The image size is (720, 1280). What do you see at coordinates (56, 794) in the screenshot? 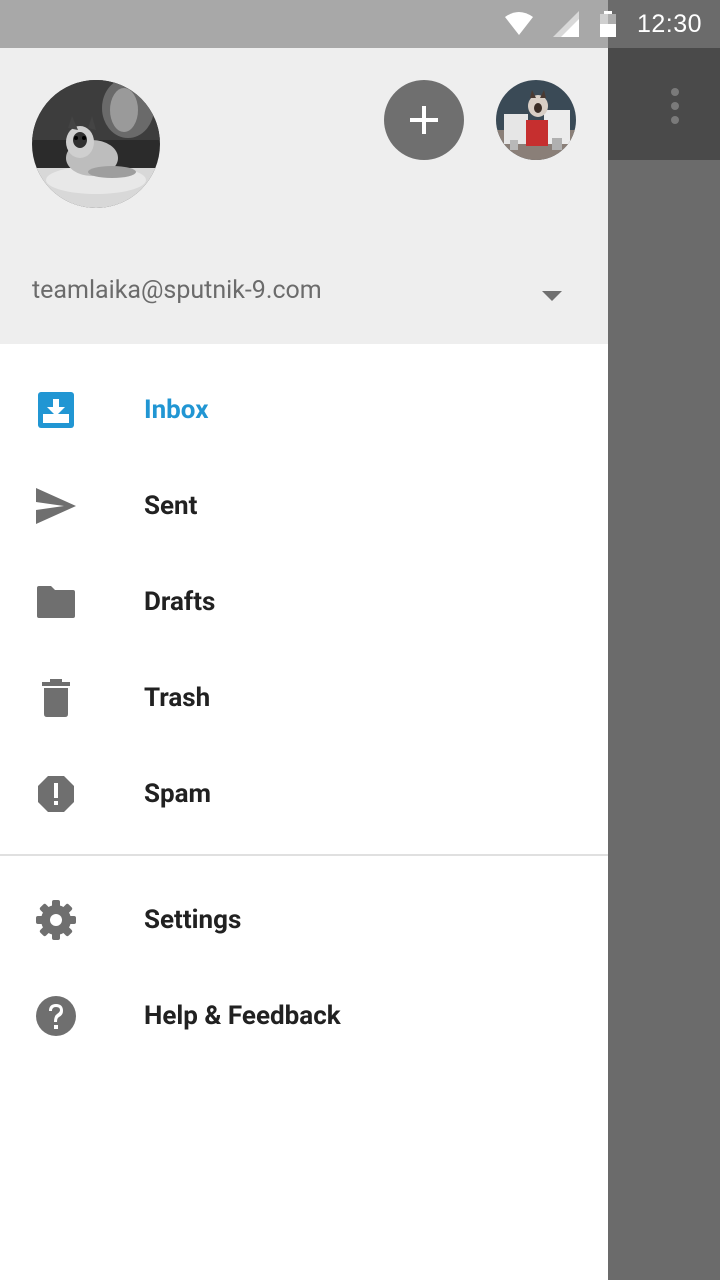
I see `spam-icon` at bounding box center [56, 794].